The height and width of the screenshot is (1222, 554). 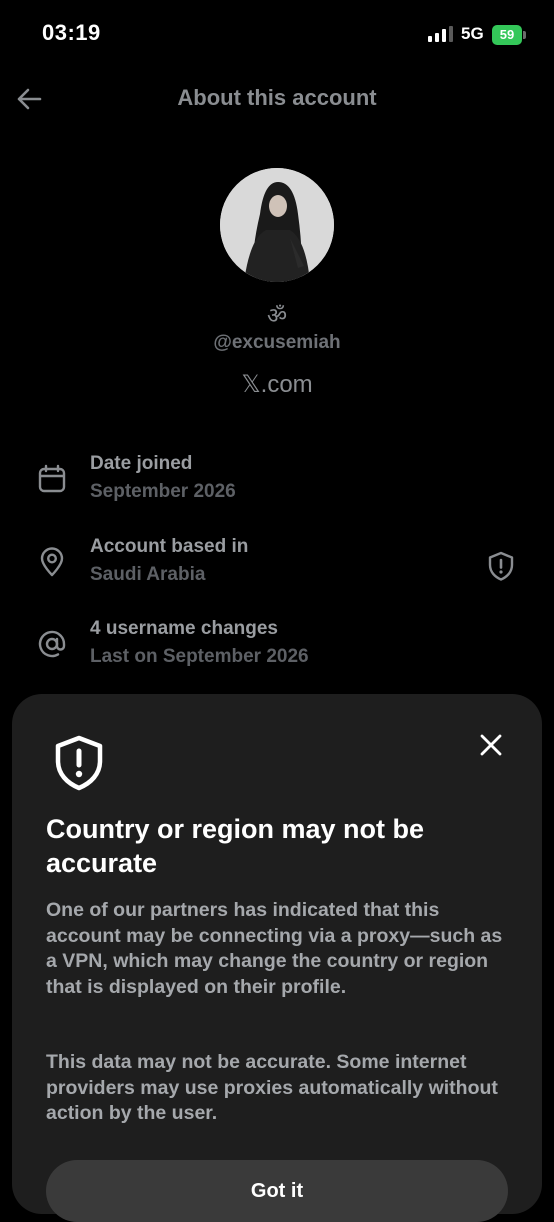 I want to click on info-row-date-joined: Date joined September 2026, so click(x=277, y=484).